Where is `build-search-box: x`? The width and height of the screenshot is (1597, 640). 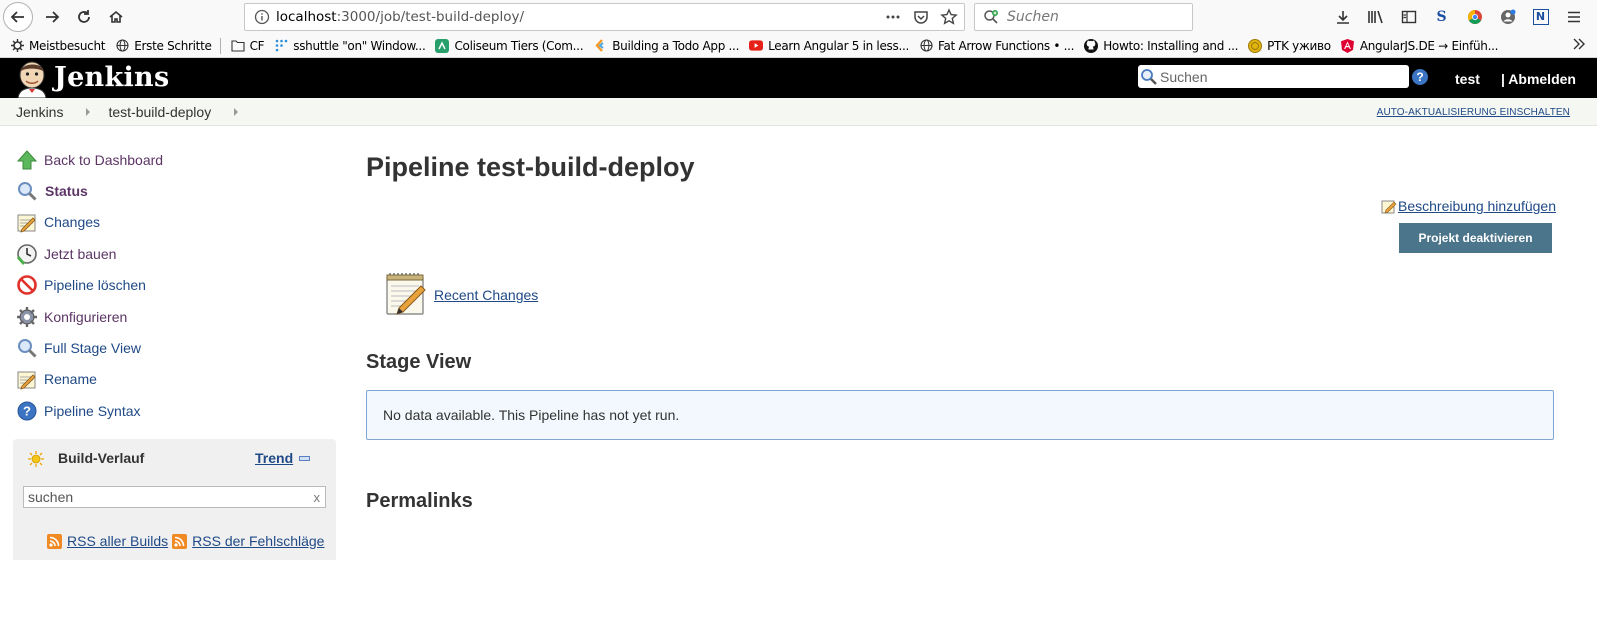 build-search-box: x is located at coordinates (174, 497).